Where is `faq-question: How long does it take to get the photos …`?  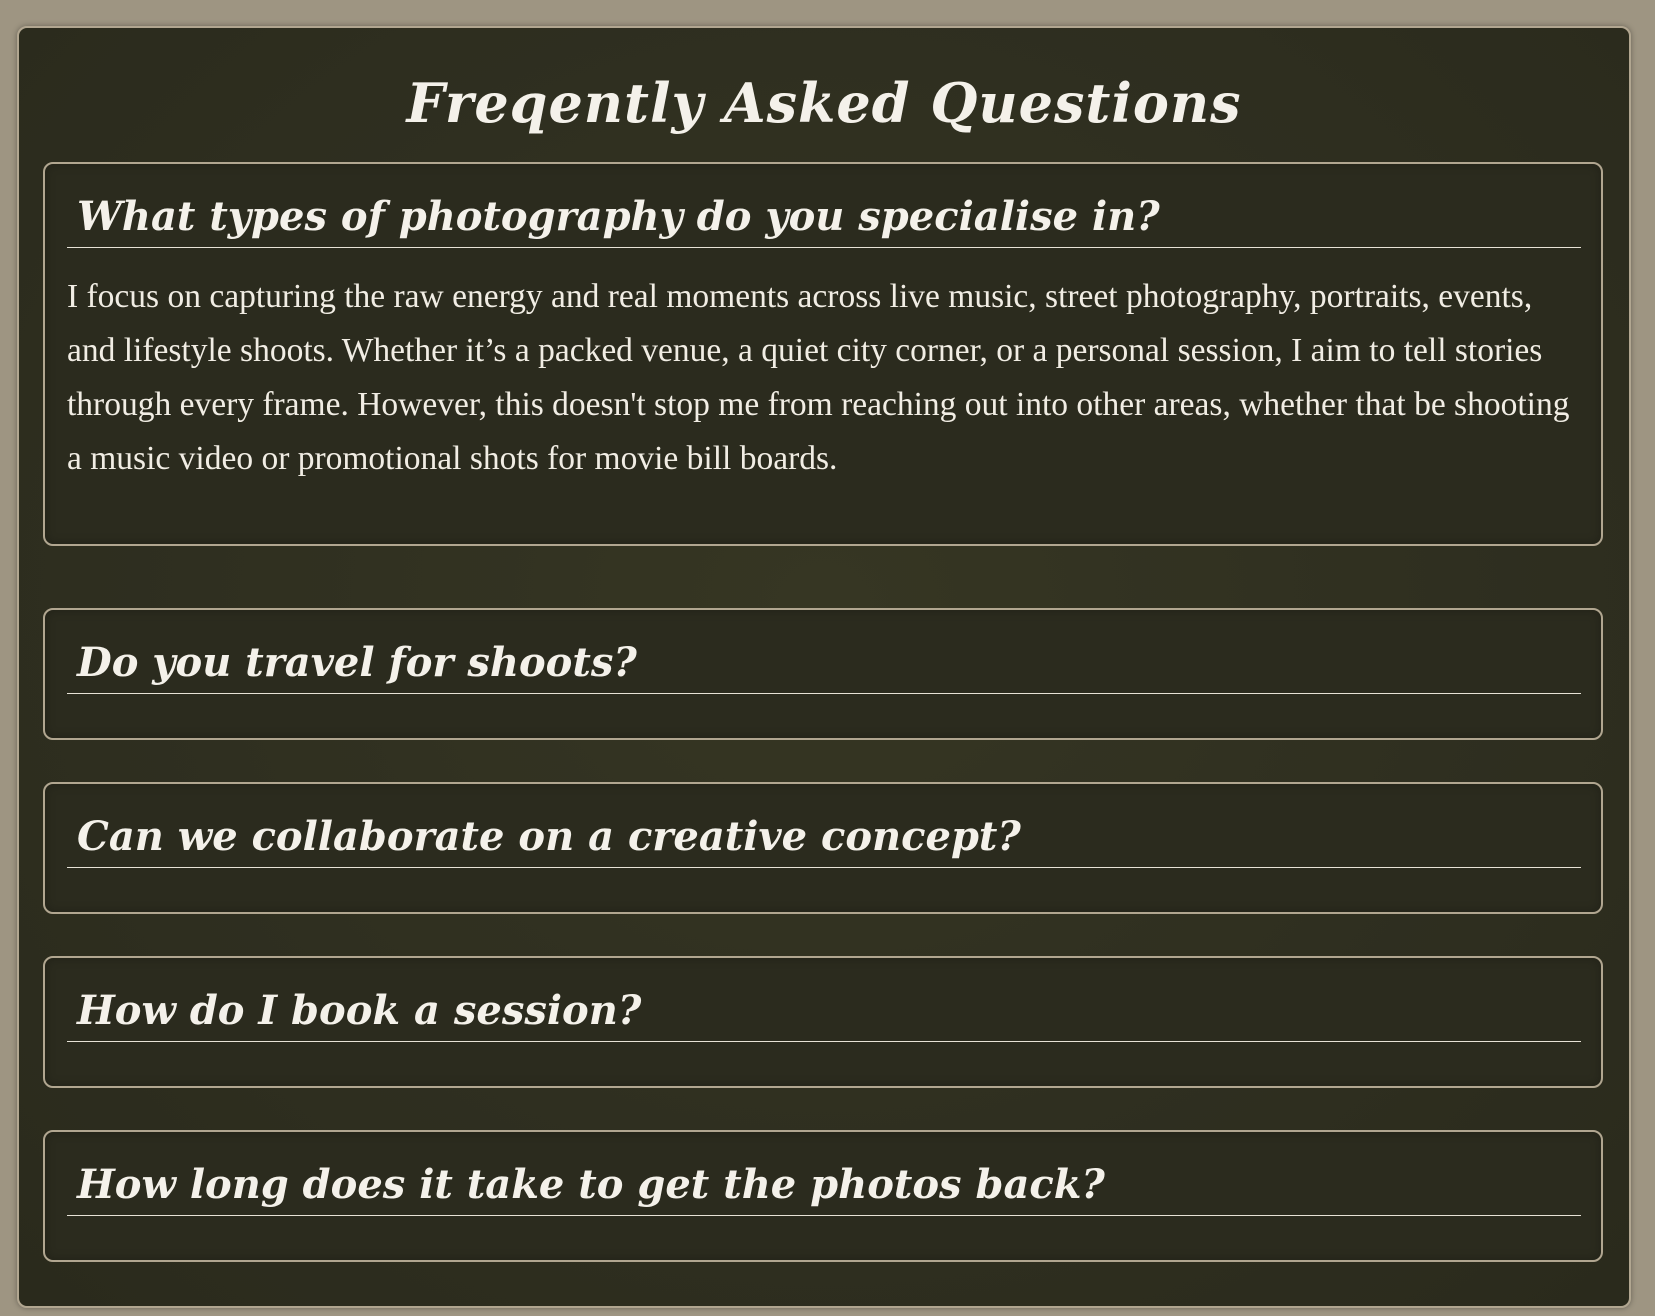
faq-question: How long does it take to get the photos … is located at coordinates (824, 1174).